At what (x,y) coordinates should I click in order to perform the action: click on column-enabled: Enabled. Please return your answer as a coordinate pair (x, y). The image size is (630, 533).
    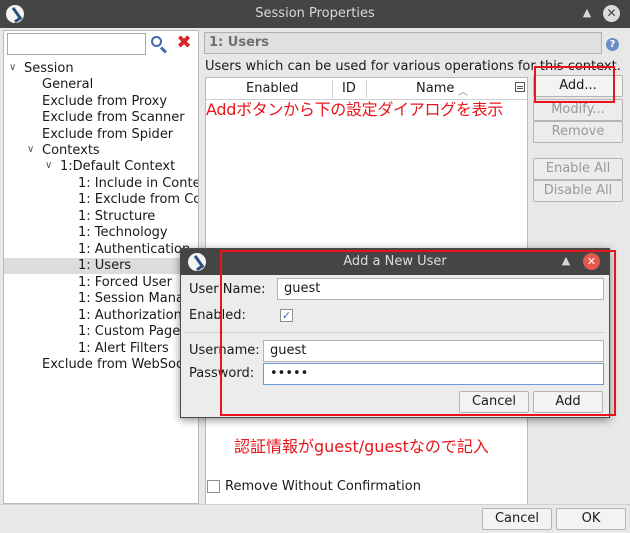
    Looking at the image, I should click on (272, 88).